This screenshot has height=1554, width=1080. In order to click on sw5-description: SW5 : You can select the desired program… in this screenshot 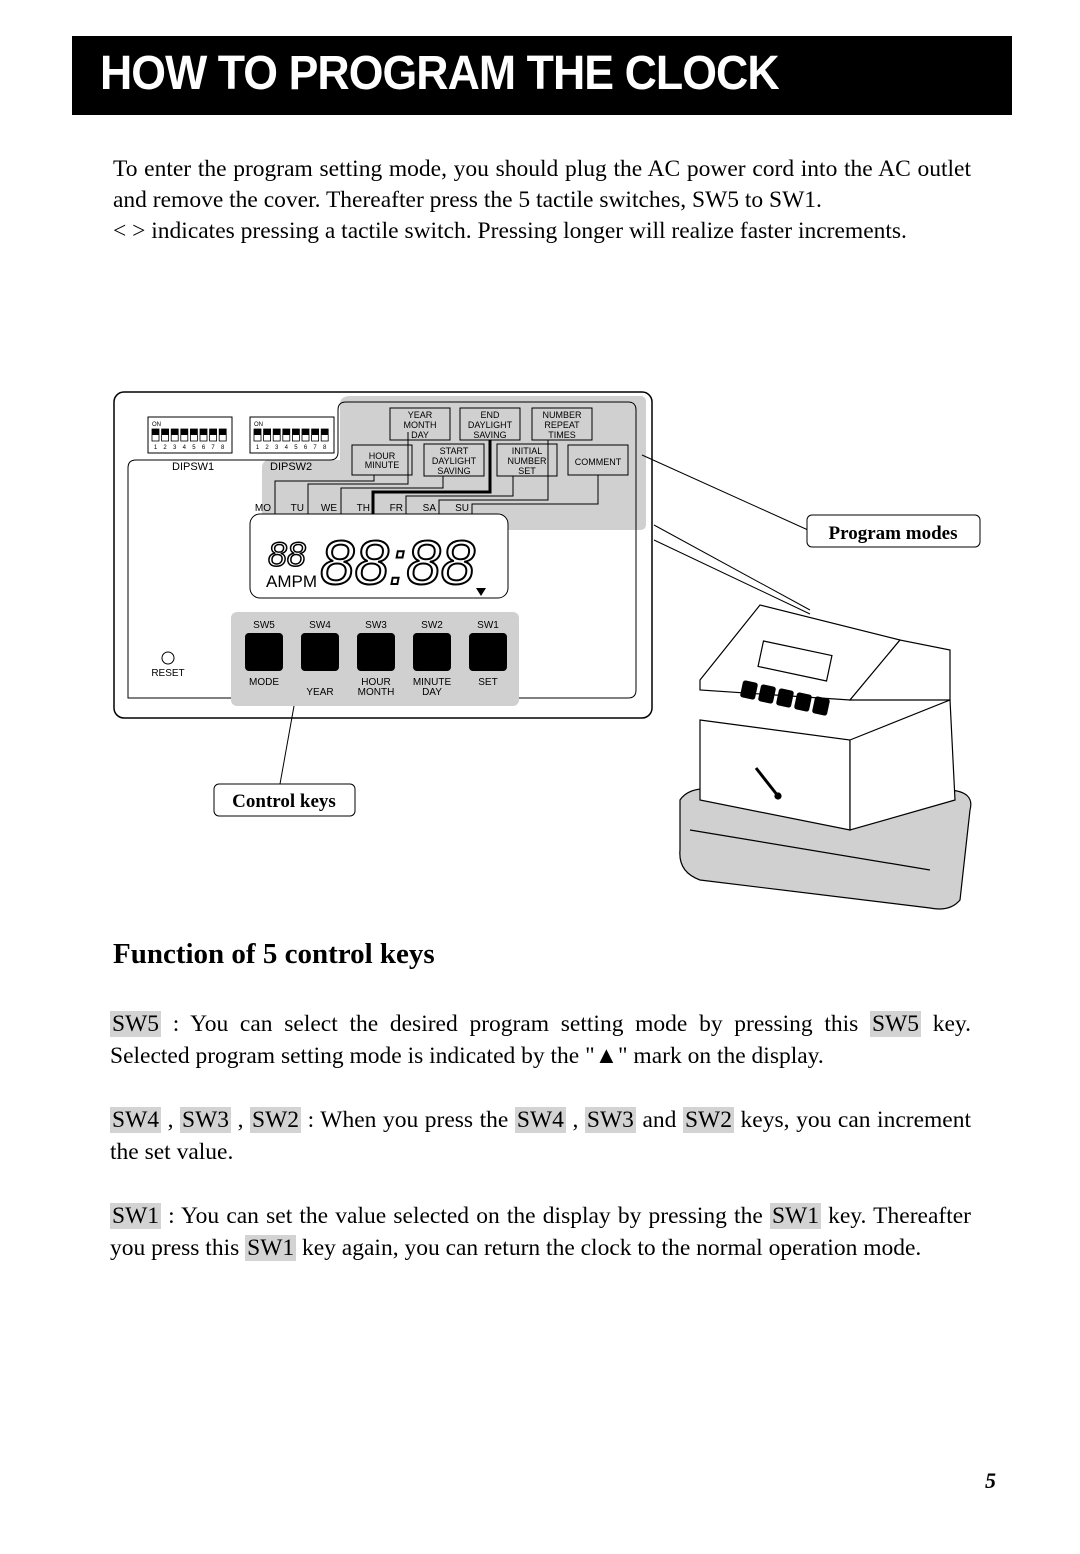, I will do `click(540, 1040)`.